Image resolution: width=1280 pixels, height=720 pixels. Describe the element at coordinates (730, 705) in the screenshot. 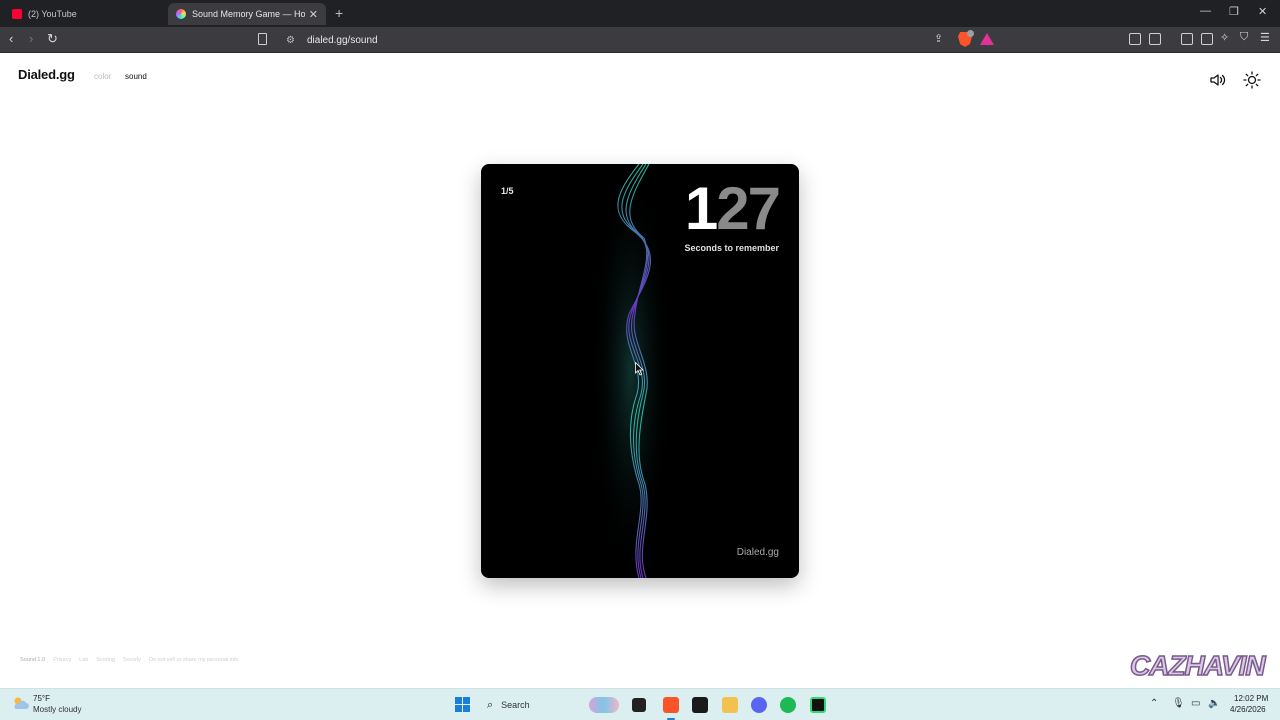

I see `file-explorer-icon` at that location.